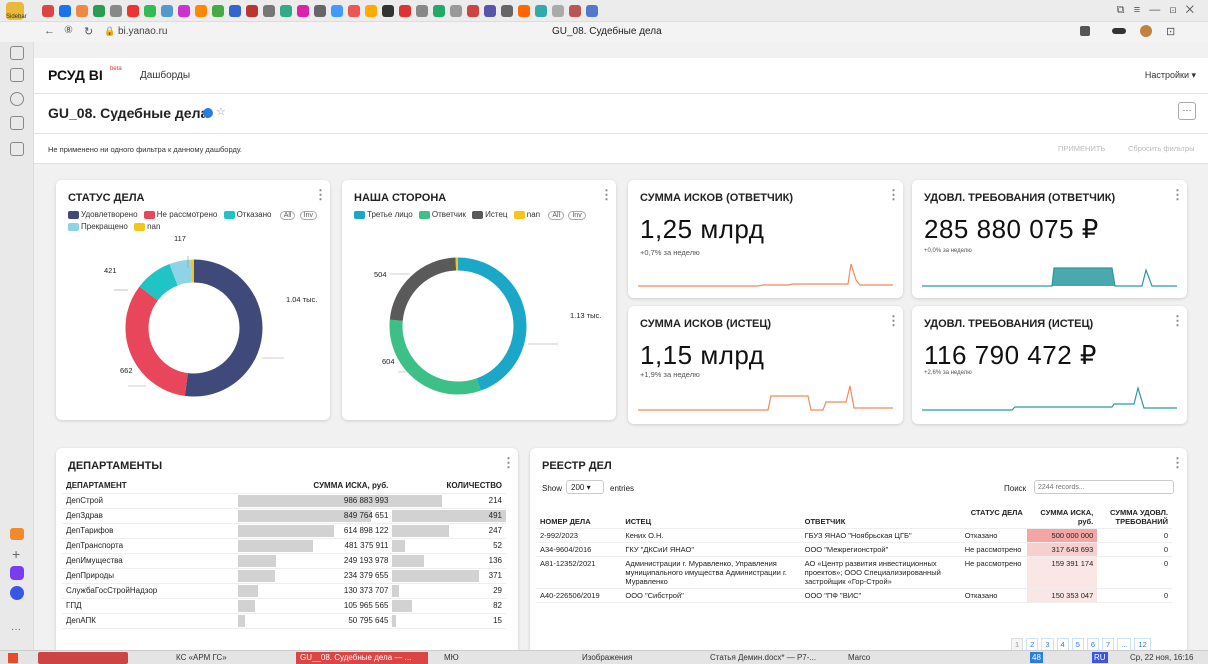 The width and height of the screenshot is (1208, 664). What do you see at coordinates (83, 658) in the screenshot?
I see `pinned-apps` at bounding box center [83, 658].